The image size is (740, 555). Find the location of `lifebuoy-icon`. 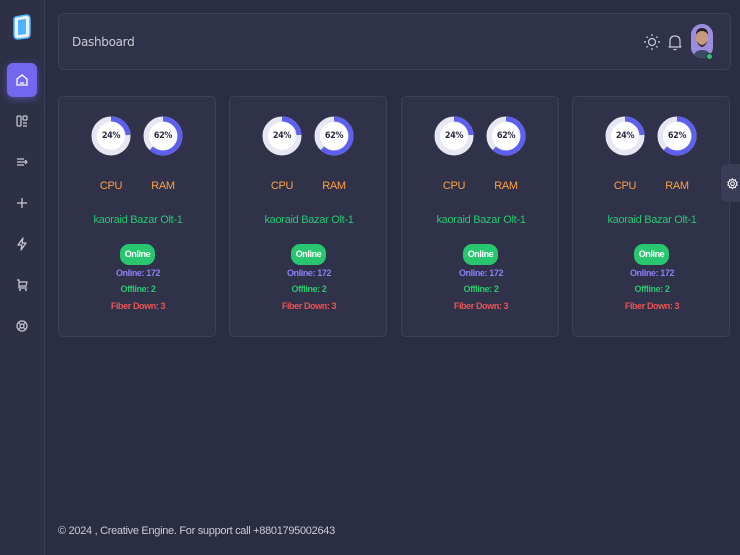

lifebuoy-icon is located at coordinates (22, 326).